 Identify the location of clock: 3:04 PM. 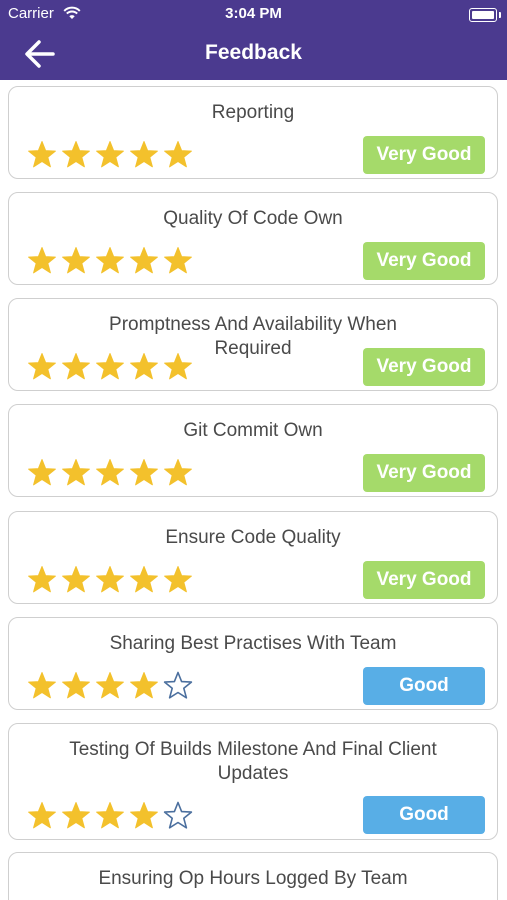
(253, 13).